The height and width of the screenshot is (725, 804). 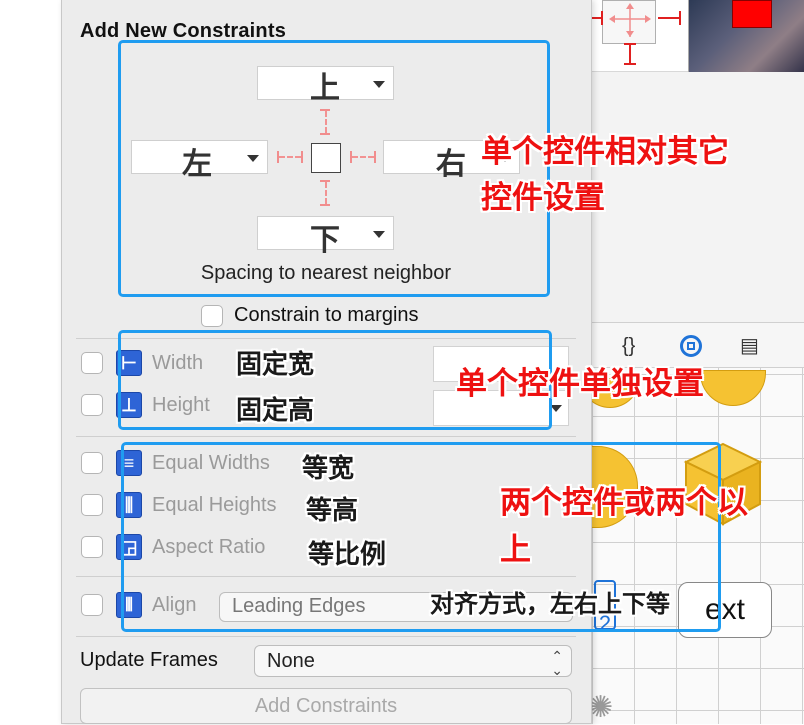 I want to click on annotation-single-relative-1: 单个控件相对其它, so click(x=605, y=151).